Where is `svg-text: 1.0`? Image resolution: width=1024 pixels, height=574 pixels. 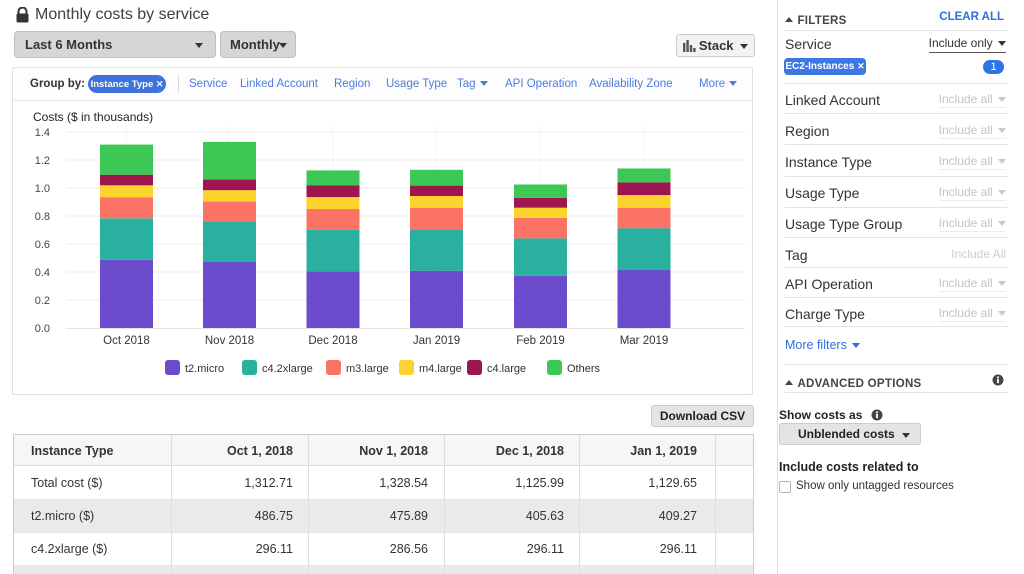
svg-text: 1.0 is located at coordinates (42, 189).